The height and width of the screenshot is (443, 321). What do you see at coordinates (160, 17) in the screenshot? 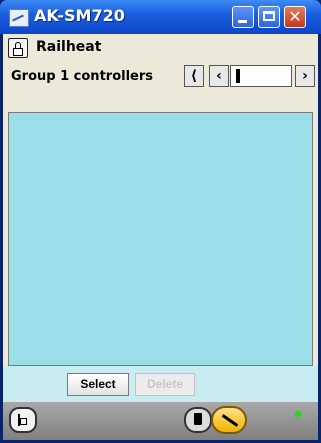
I see `title-bar: AK-SM720 ✕` at bounding box center [160, 17].